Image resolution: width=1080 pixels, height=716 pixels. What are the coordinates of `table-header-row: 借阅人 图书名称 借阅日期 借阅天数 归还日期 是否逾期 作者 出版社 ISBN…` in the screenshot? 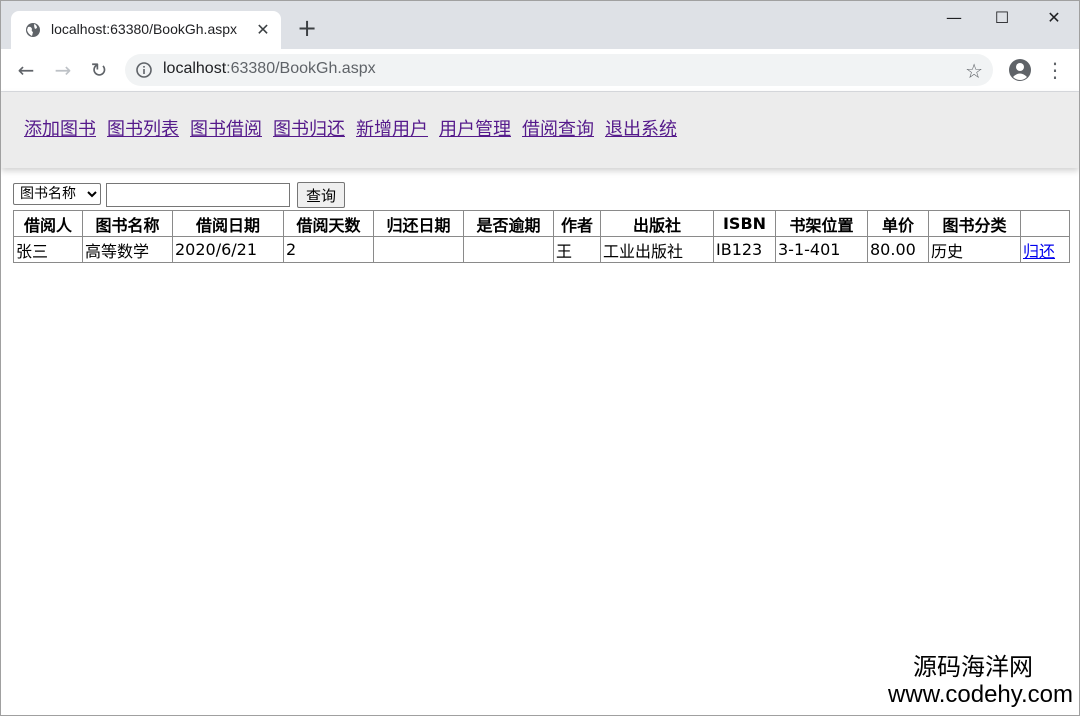 It's located at (541, 223).